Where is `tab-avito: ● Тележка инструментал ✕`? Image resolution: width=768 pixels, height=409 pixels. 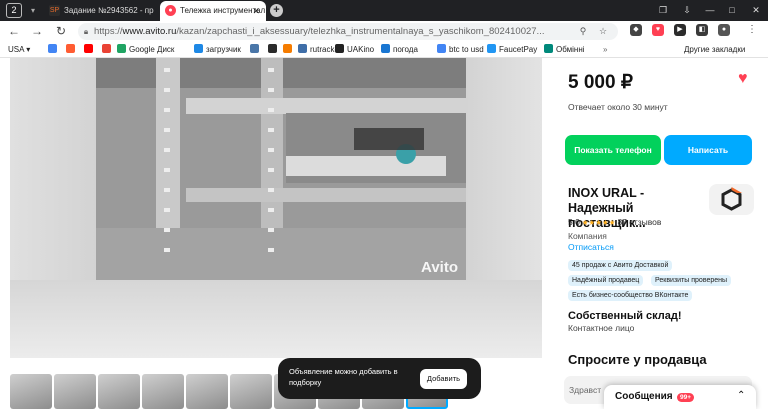
tab-avito: ● Тележка инструментал ✕ is located at coordinates (213, 11).